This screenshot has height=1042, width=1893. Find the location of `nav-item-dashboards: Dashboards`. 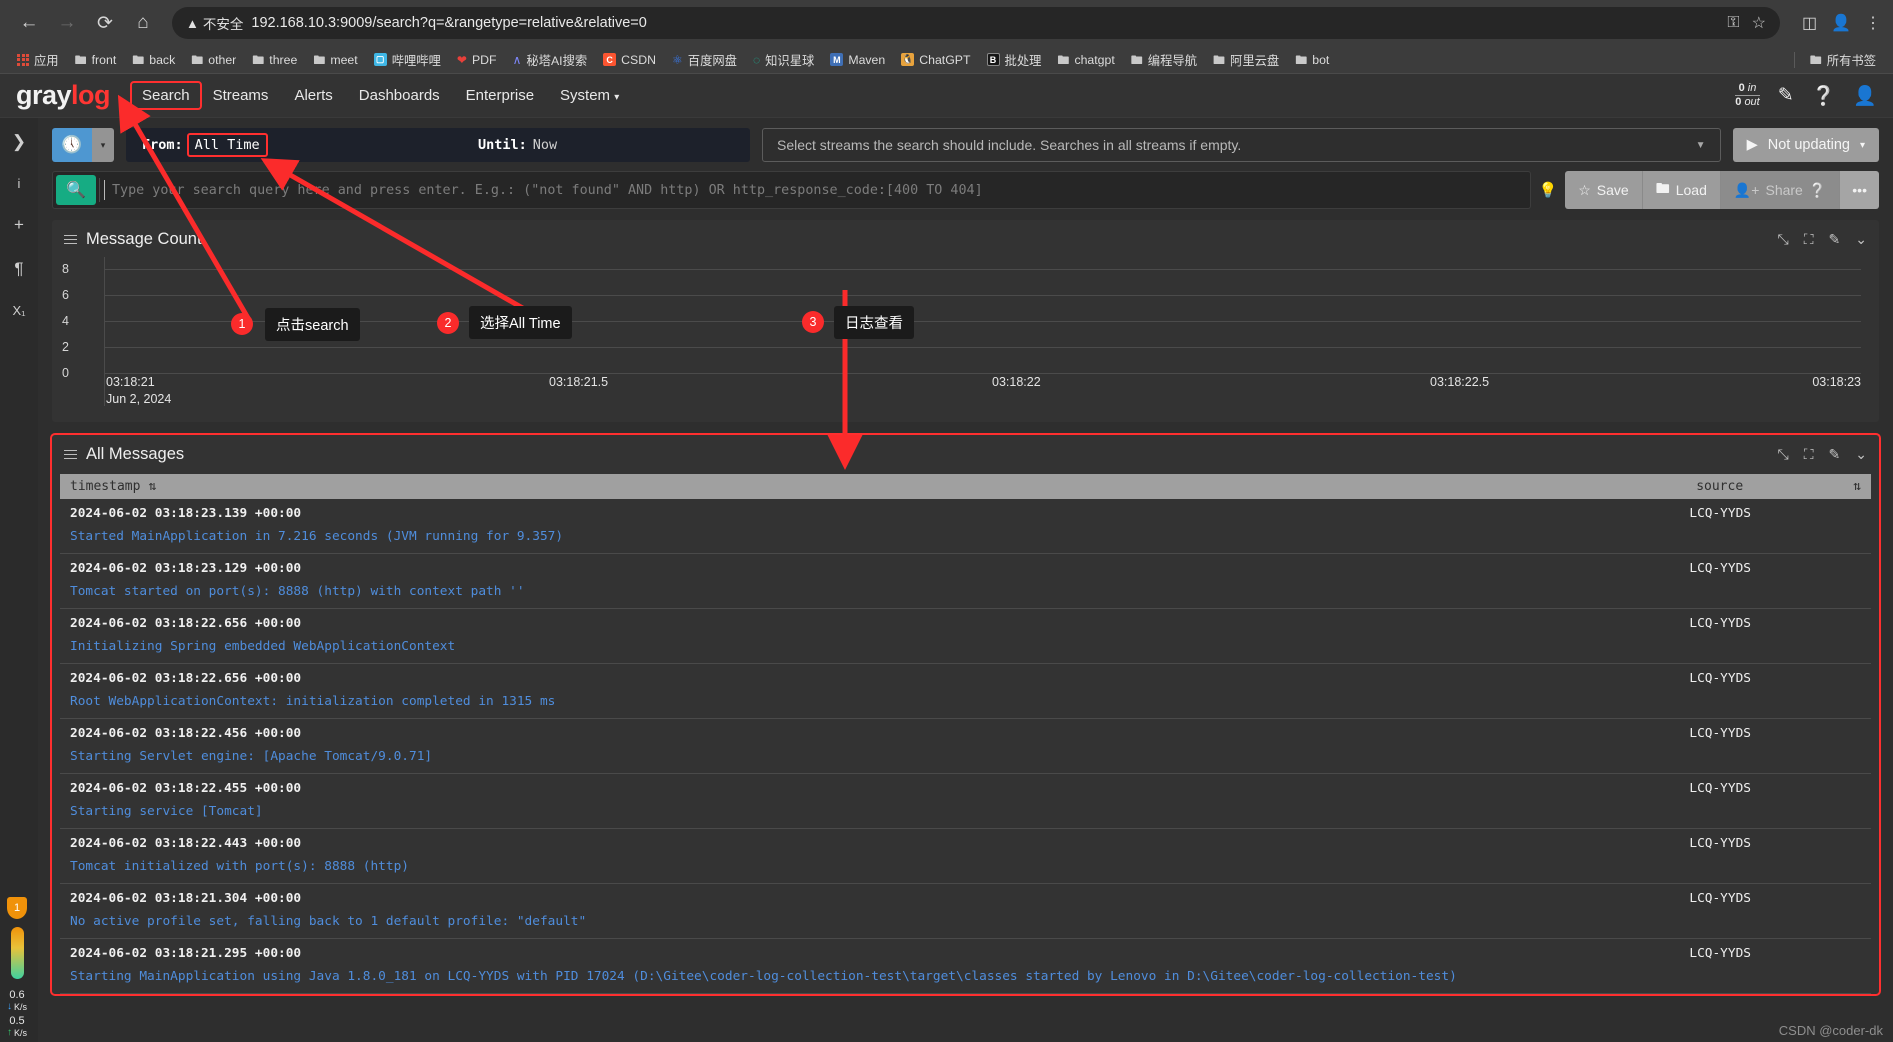

nav-item-dashboards: Dashboards is located at coordinates (399, 95).